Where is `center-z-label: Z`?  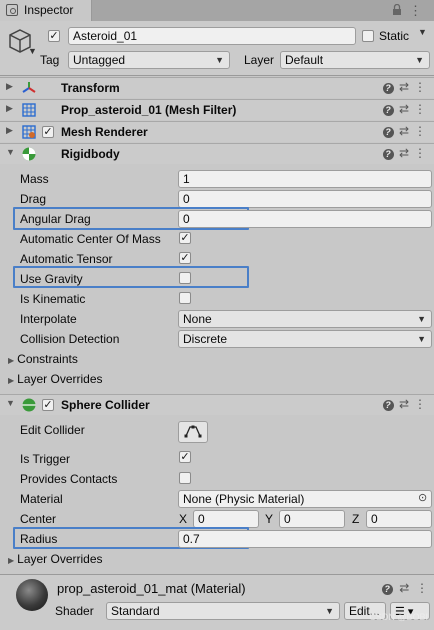
center-z-label: Z is located at coordinates (356, 519).